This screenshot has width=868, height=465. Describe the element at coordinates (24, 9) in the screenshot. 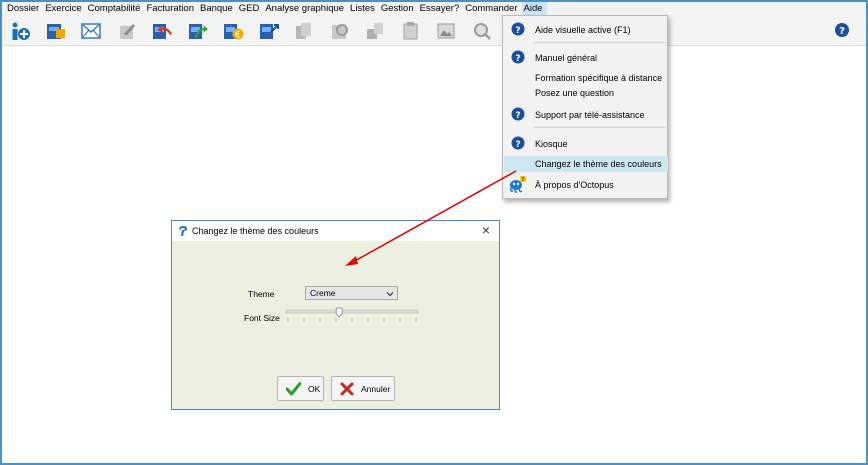

I see `menu-dossier: Dossier` at that location.